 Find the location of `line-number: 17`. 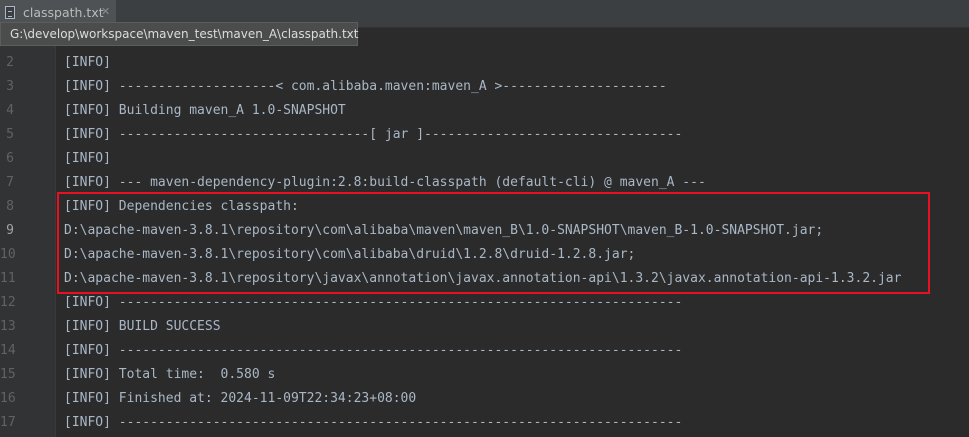

line-number: 17 is located at coordinates (8, 422).